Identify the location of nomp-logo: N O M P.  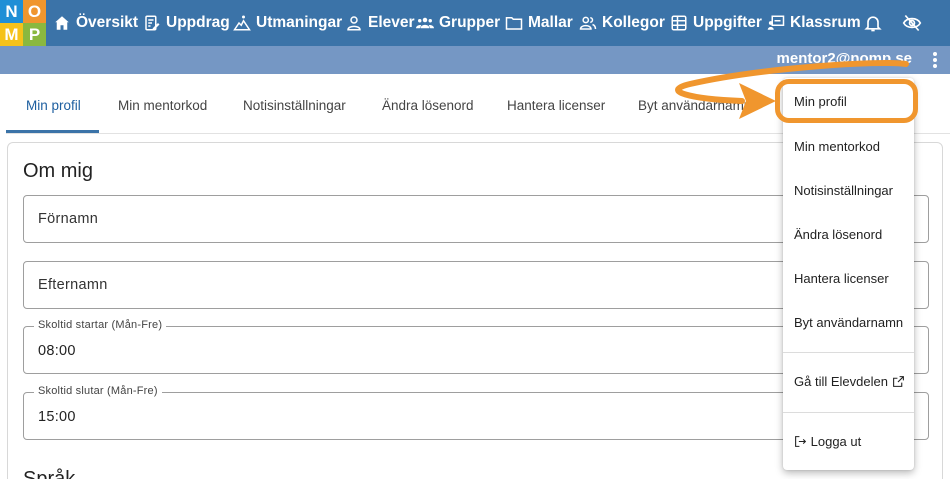
(23, 23).